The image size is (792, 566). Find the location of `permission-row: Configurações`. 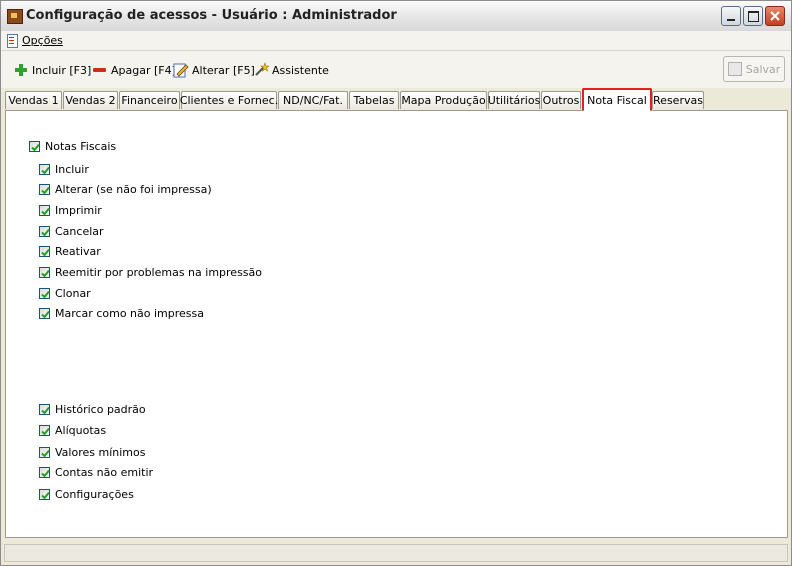

permission-row: Configurações is located at coordinates (86, 494).